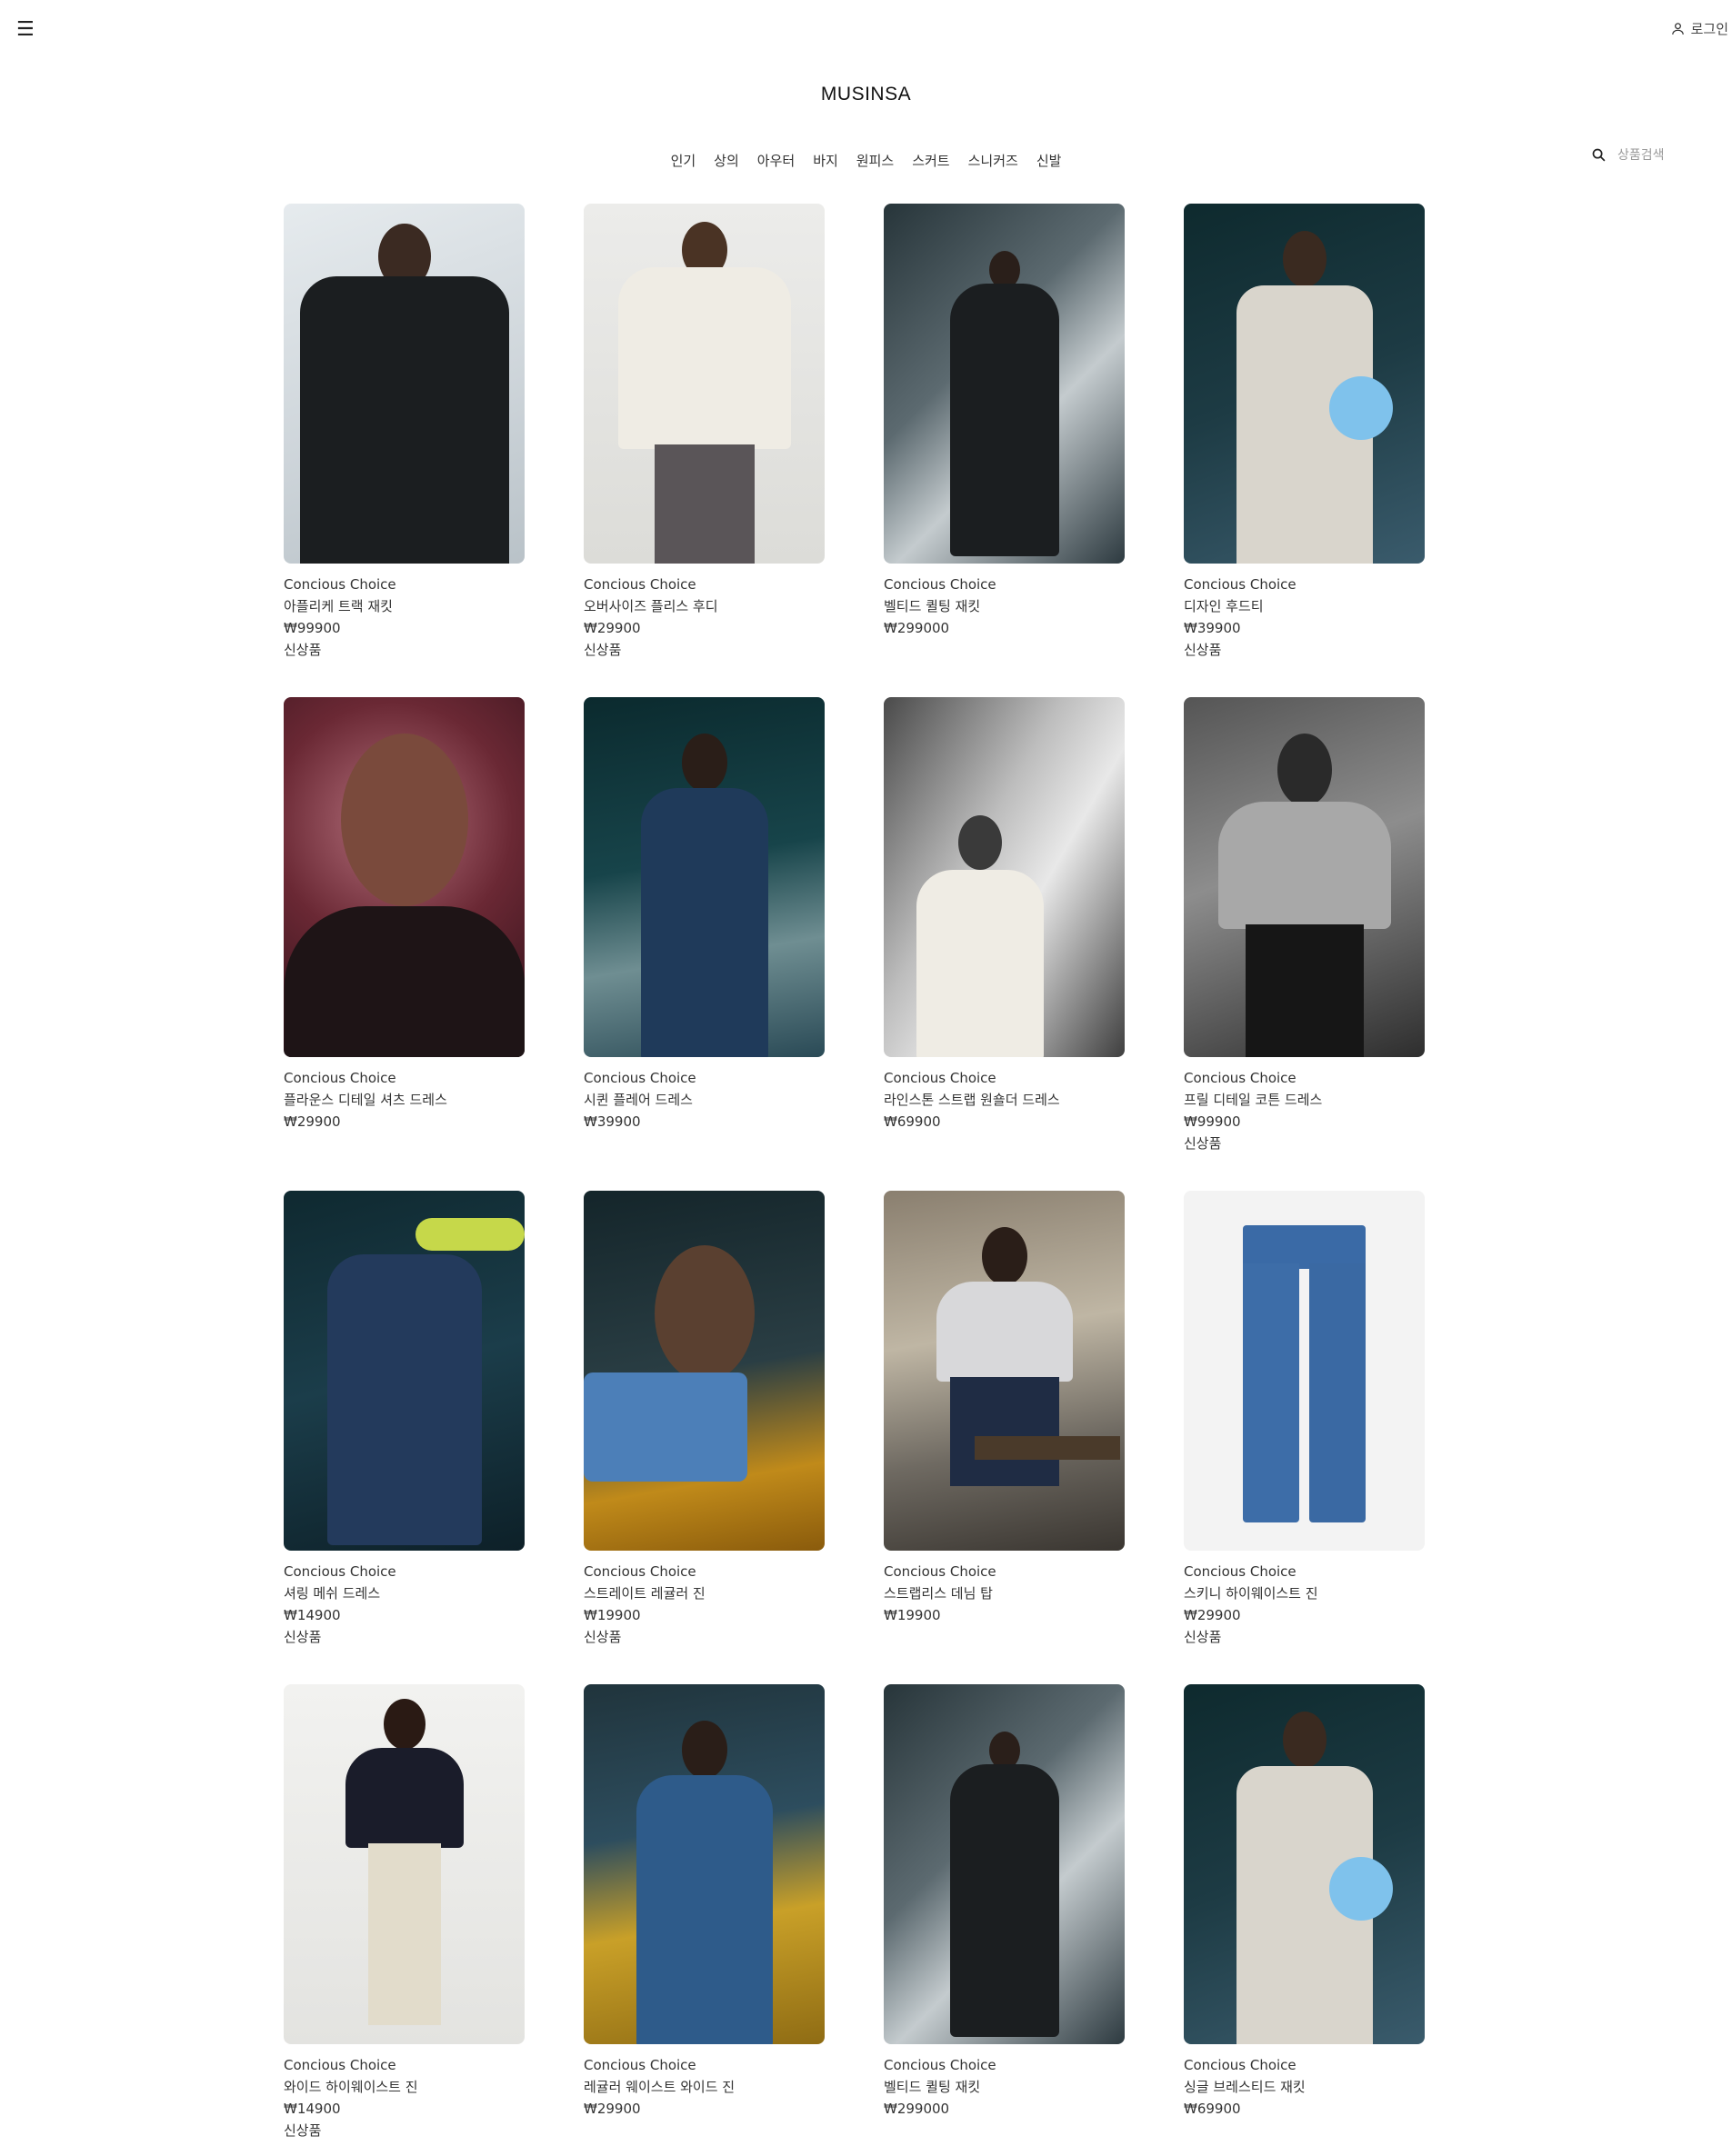 The height and width of the screenshot is (2156, 1732). I want to click on menu-icon: ☰, so click(25, 30).